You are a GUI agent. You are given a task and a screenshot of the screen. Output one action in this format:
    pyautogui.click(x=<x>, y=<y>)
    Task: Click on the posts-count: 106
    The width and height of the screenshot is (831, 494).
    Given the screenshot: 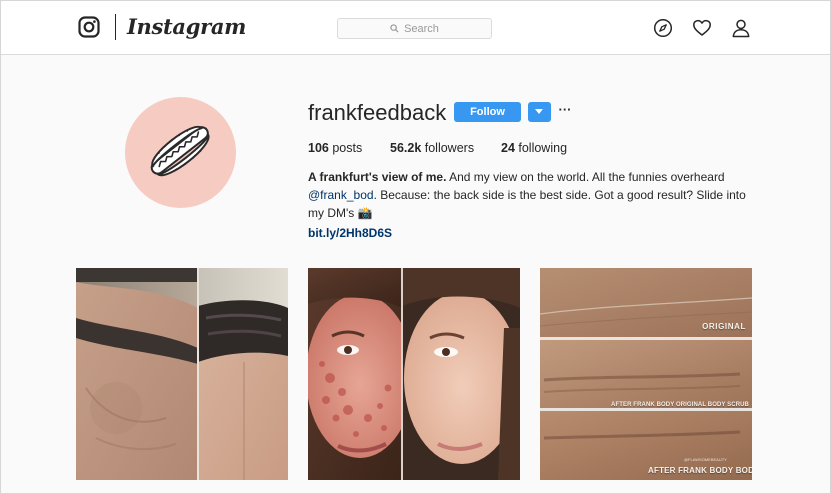 What is the action you would take?
    pyautogui.click(x=318, y=148)
    